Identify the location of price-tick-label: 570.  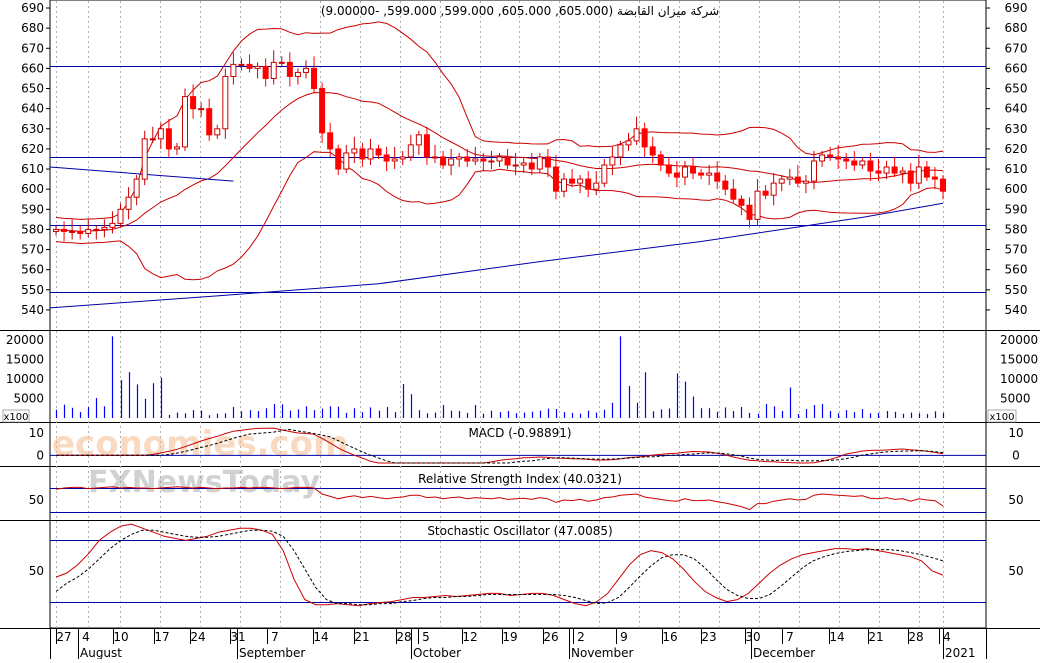
(1016, 250).